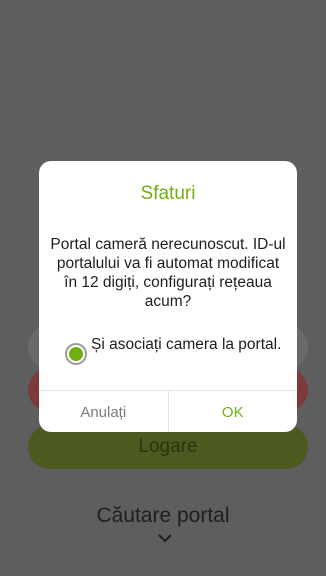 The width and height of the screenshot is (326, 576). What do you see at coordinates (163, 515) in the screenshot?
I see `search-portal-link: Căutare portal` at bounding box center [163, 515].